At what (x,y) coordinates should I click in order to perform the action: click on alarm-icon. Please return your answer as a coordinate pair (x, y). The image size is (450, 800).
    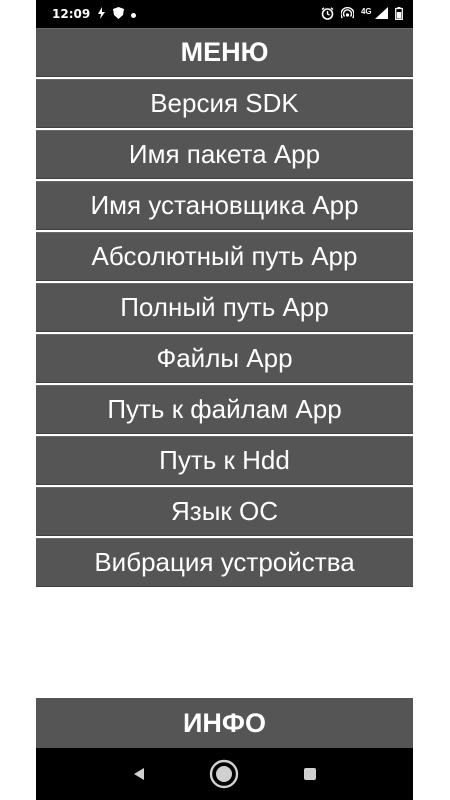
    Looking at the image, I should click on (327, 14).